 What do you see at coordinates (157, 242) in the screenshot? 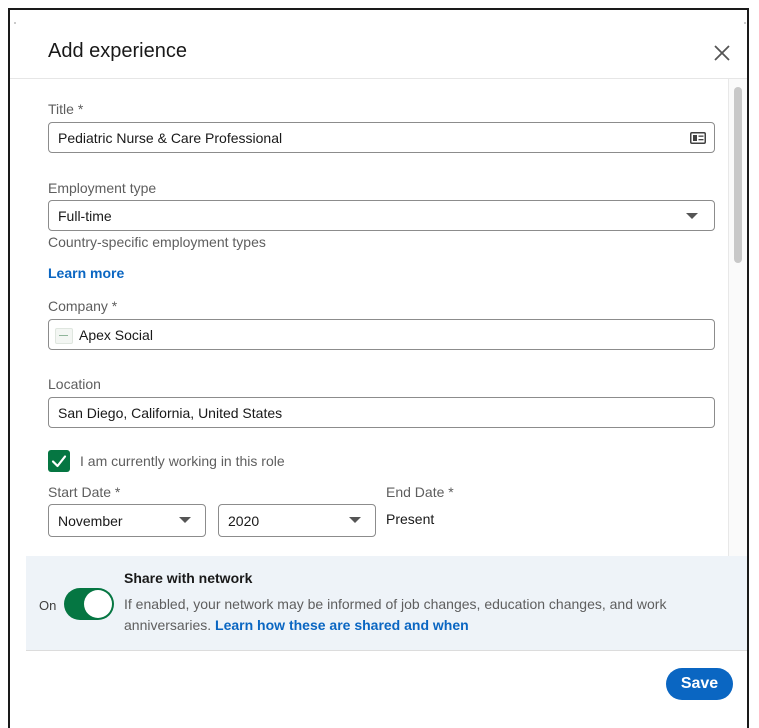
I see `employment-type-helper: Country-specific employment types` at bounding box center [157, 242].